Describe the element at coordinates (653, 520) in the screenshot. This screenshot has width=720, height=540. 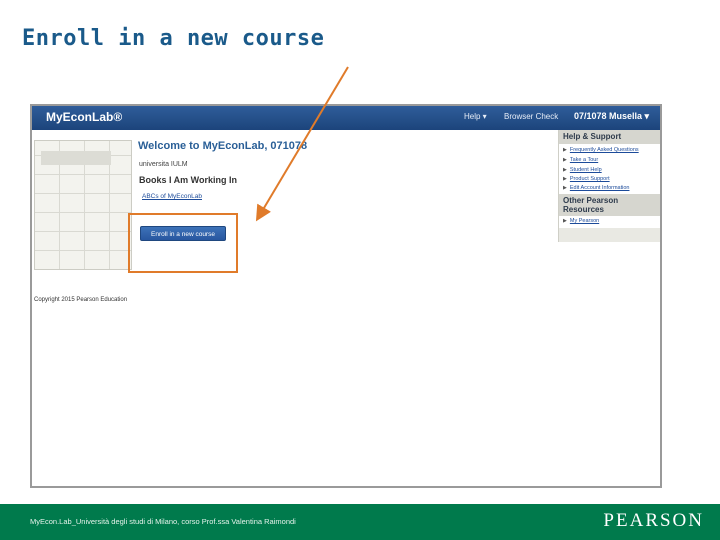
I see `pearson-logo: PEARSON` at that location.